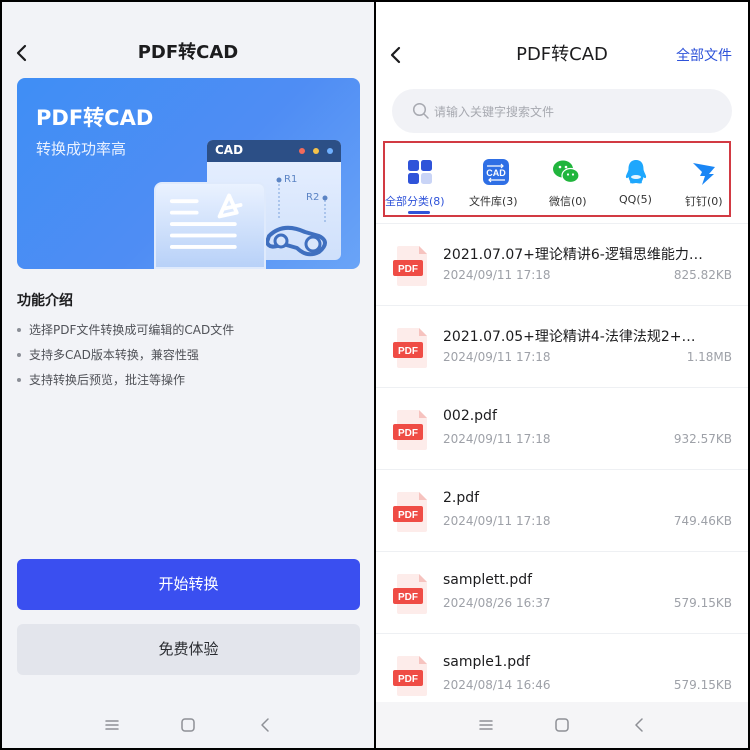  I want to click on selected-tab-indicator, so click(419, 212).